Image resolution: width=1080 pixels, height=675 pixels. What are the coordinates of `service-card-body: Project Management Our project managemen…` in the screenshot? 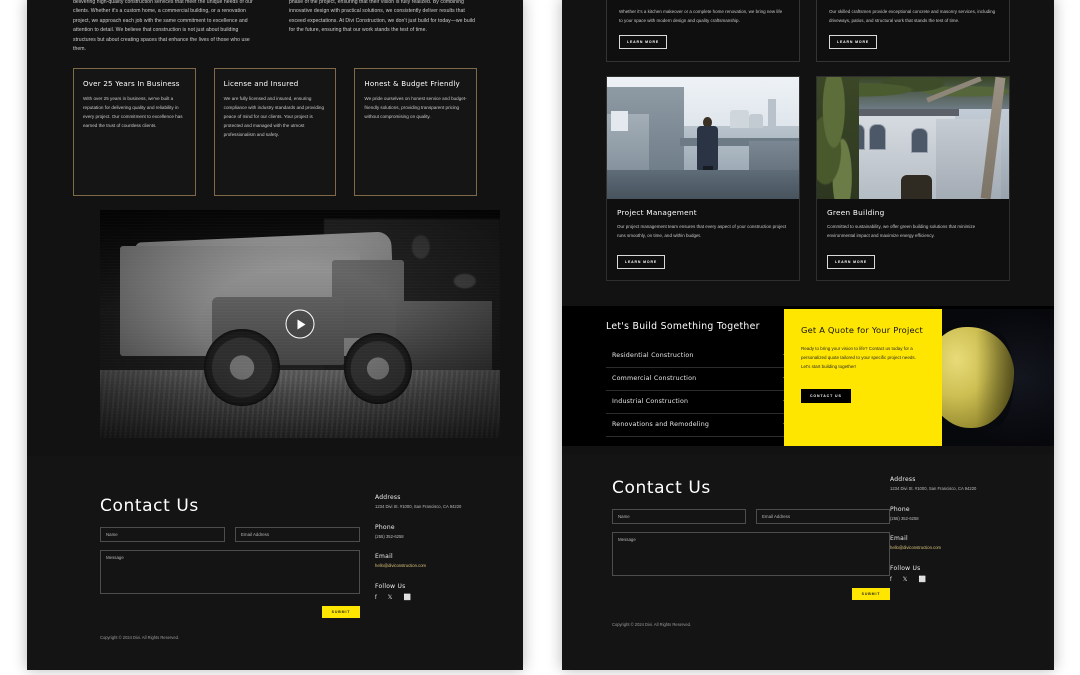 It's located at (703, 239).